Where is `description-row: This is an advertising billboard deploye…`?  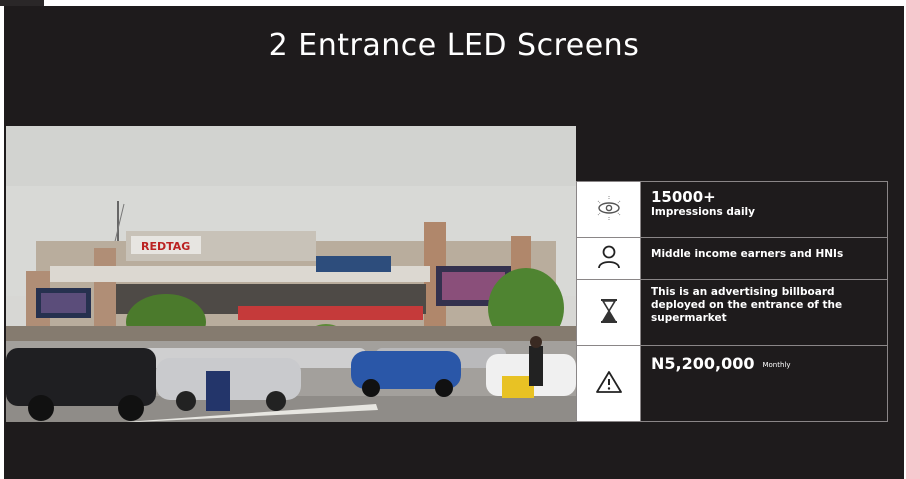 description-row: This is an advertising billboard deploye… is located at coordinates (732, 313).